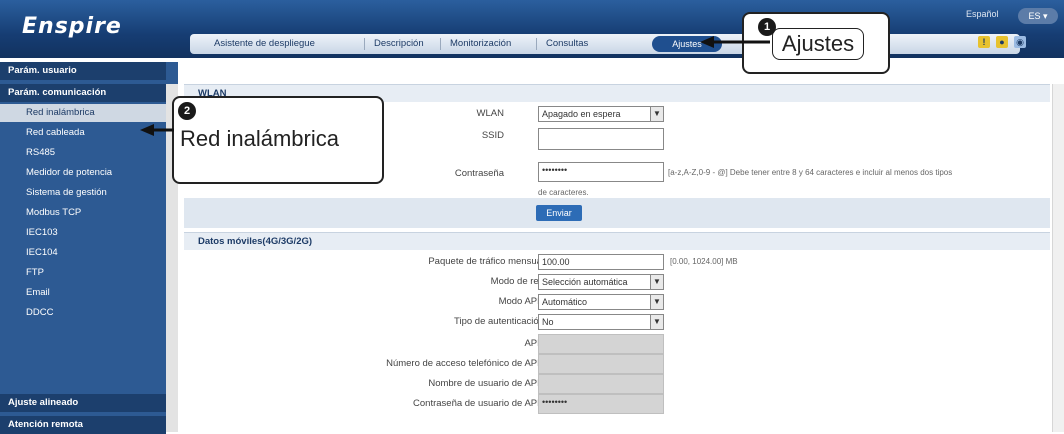 This screenshot has height=434, width=1064. Describe the element at coordinates (601, 384) in the screenshot. I see `apn-username-input` at that location.